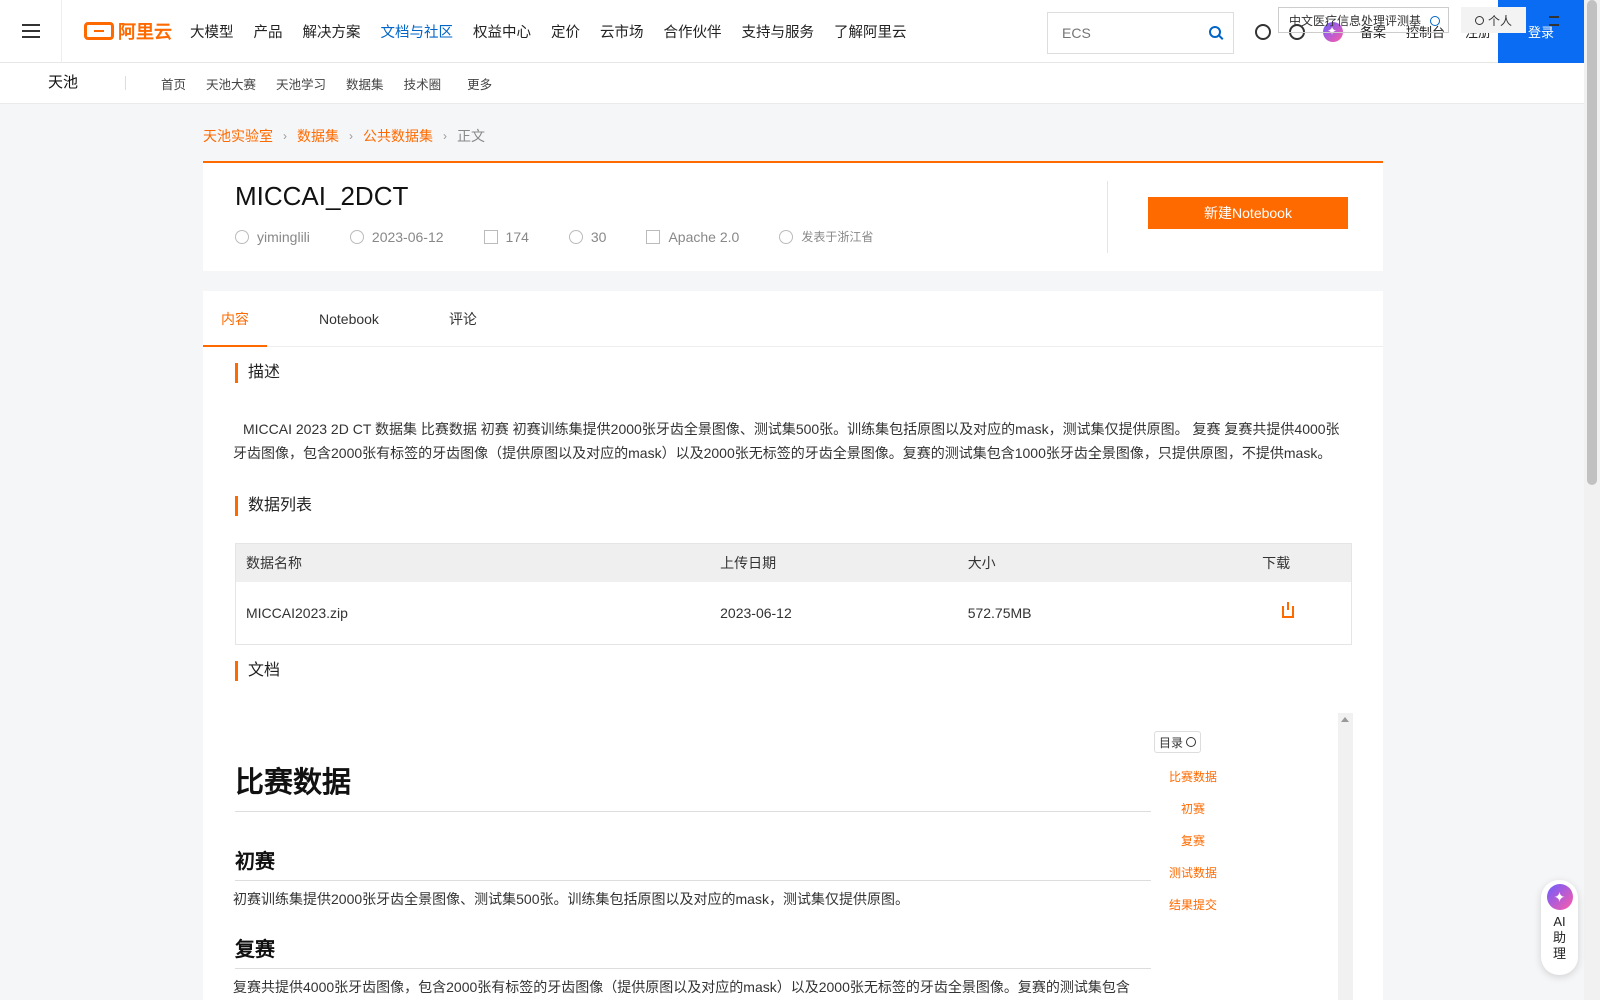  I want to click on table-header: 数据名称 上传日期 大小 下载, so click(793, 563).